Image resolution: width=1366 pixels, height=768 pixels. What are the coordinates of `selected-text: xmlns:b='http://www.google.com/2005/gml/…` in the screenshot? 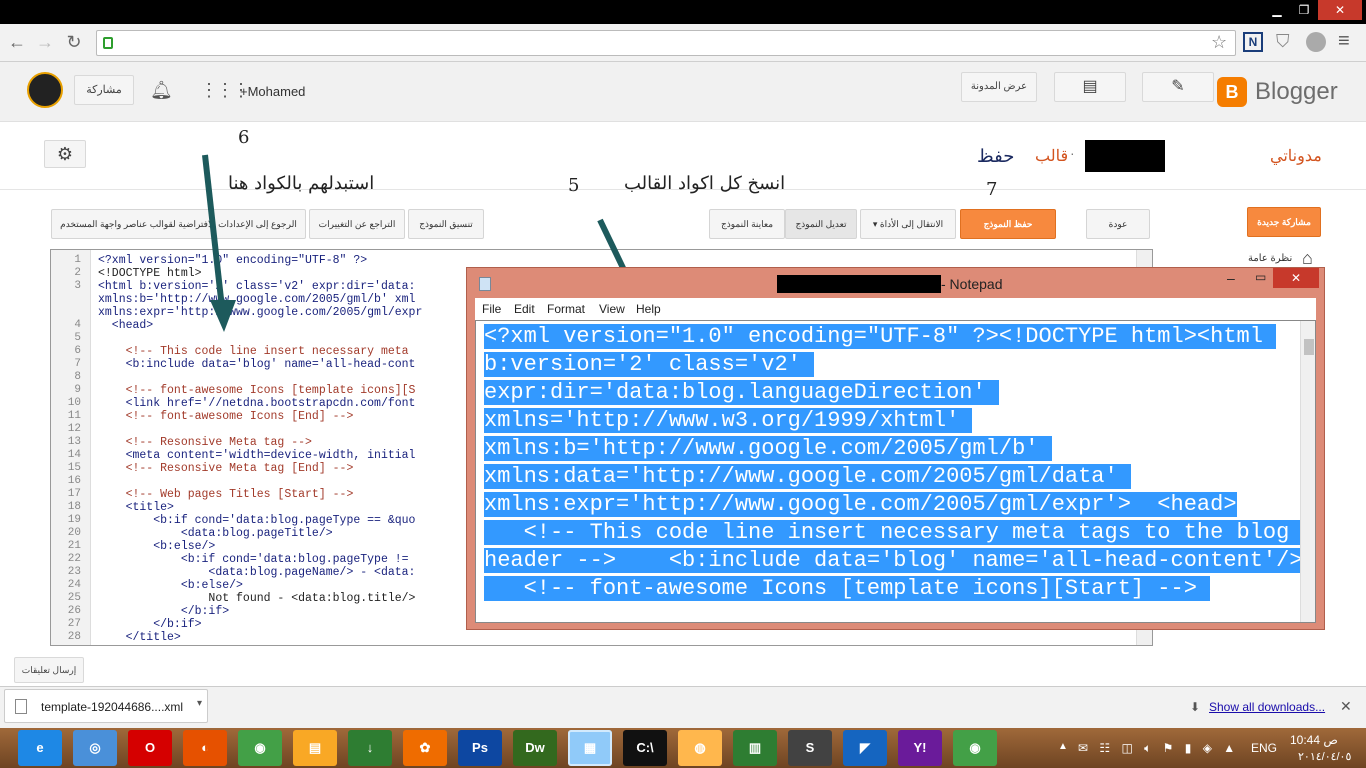 It's located at (768, 448).